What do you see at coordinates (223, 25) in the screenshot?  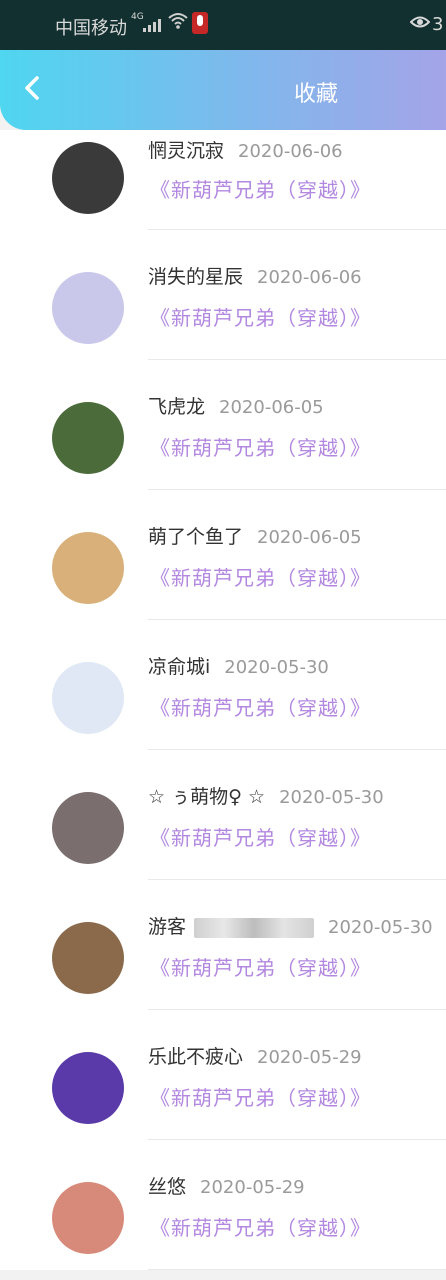 I see `status-bar: 中国移动 4G 3` at bounding box center [223, 25].